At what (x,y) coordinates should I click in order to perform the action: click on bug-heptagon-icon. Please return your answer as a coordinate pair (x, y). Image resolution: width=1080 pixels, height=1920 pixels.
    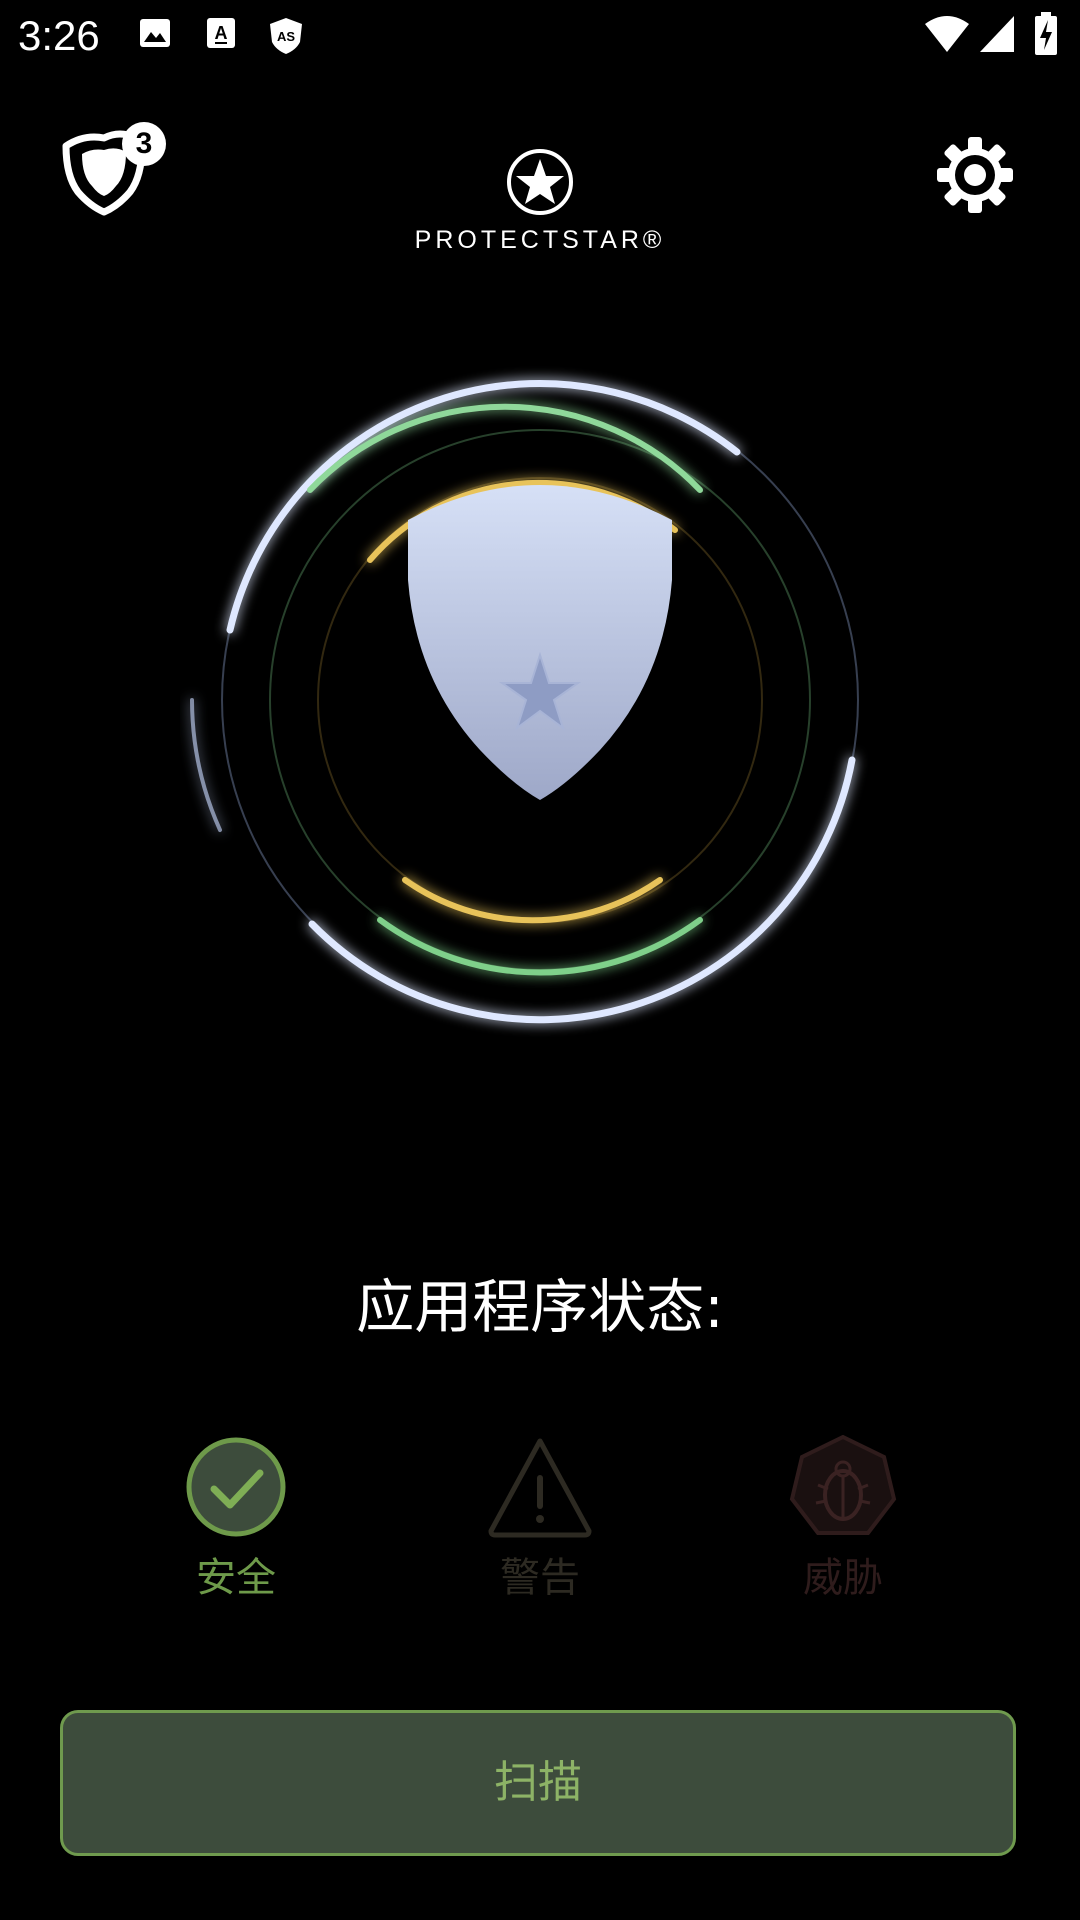
    Looking at the image, I should click on (843, 1485).